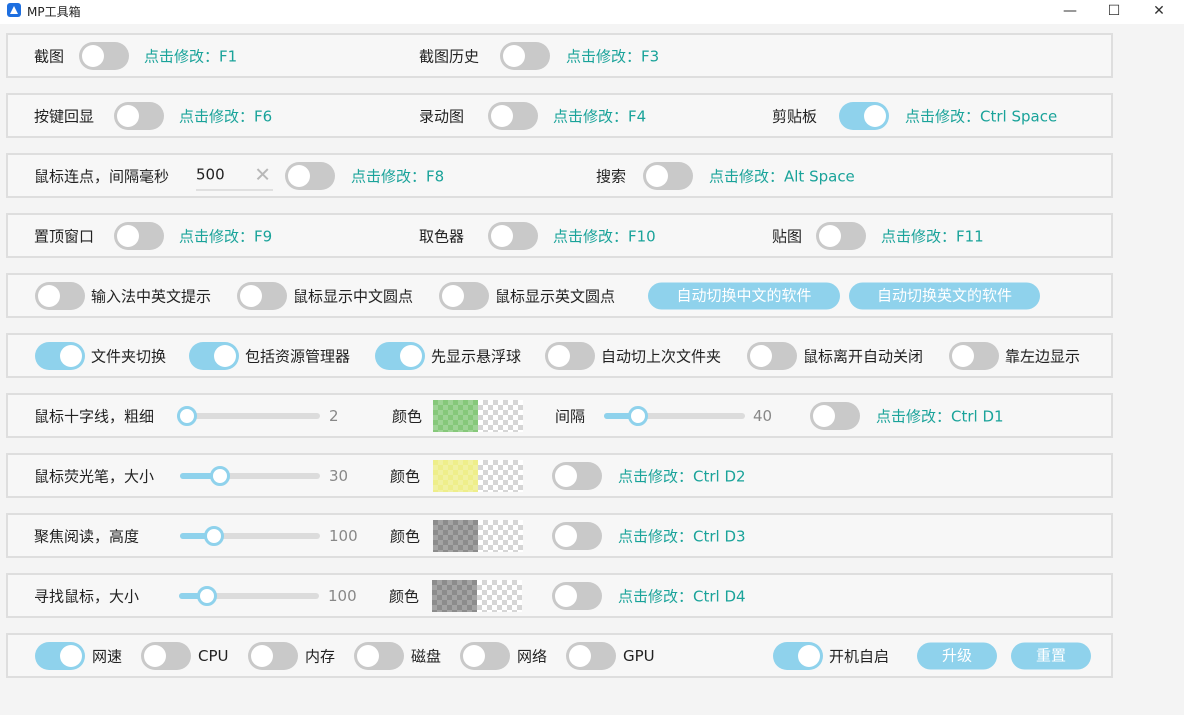  I want to click on dock-left-toggle, so click(974, 355).